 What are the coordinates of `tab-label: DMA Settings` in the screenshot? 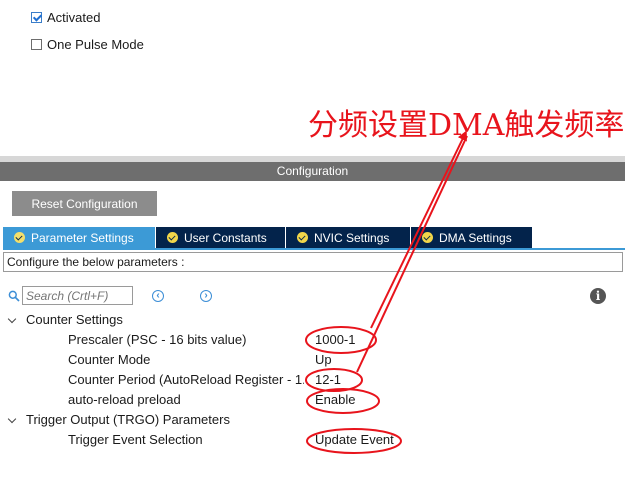 It's located at (475, 237).